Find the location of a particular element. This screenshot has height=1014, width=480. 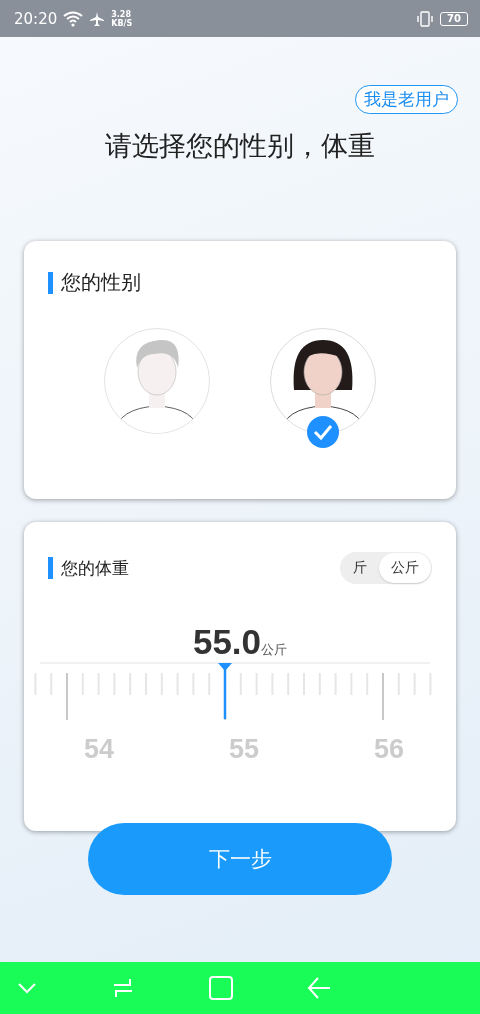

clock: 20:20 is located at coordinates (36, 18).